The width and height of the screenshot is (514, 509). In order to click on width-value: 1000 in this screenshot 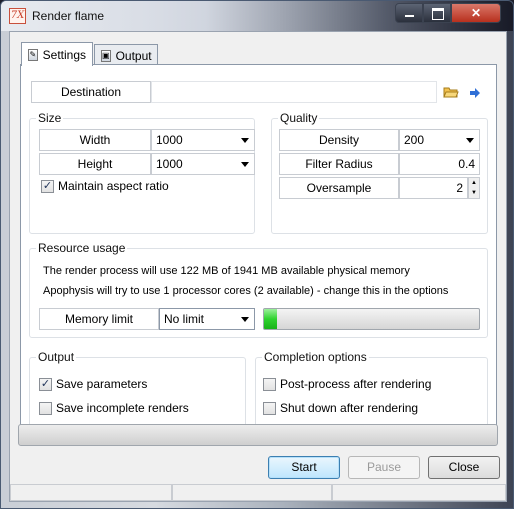, I will do `click(169, 140)`.